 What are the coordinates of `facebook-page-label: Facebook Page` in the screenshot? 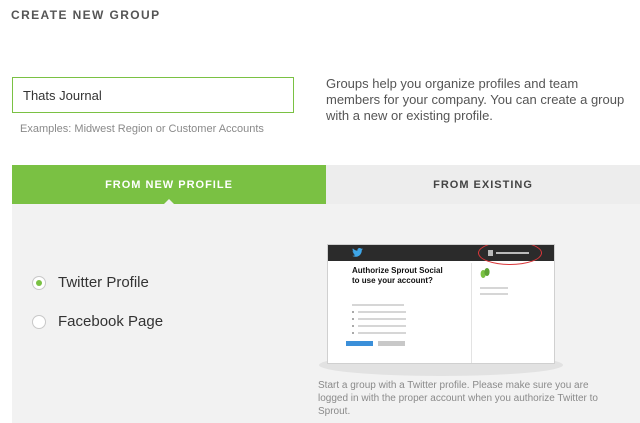 It's located at (111, 321).